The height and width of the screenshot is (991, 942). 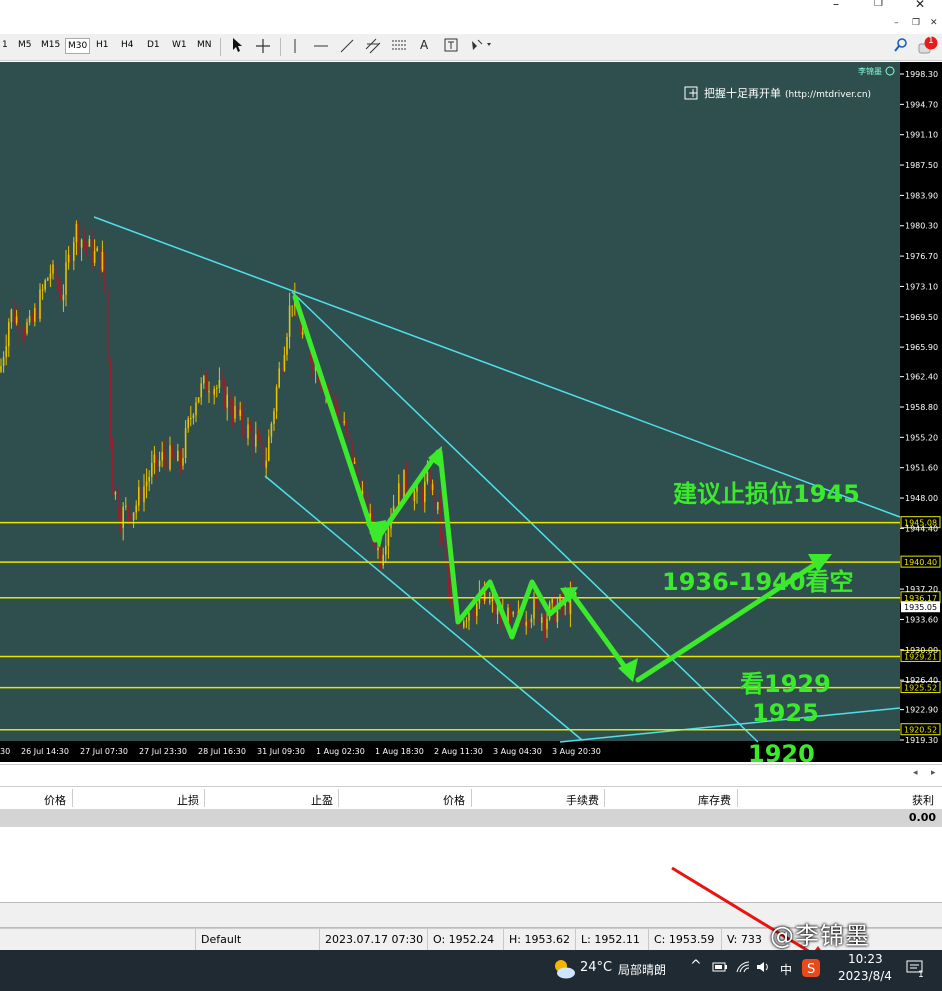 I want to click on restore-button: ❐, so click(x=878, y=4).